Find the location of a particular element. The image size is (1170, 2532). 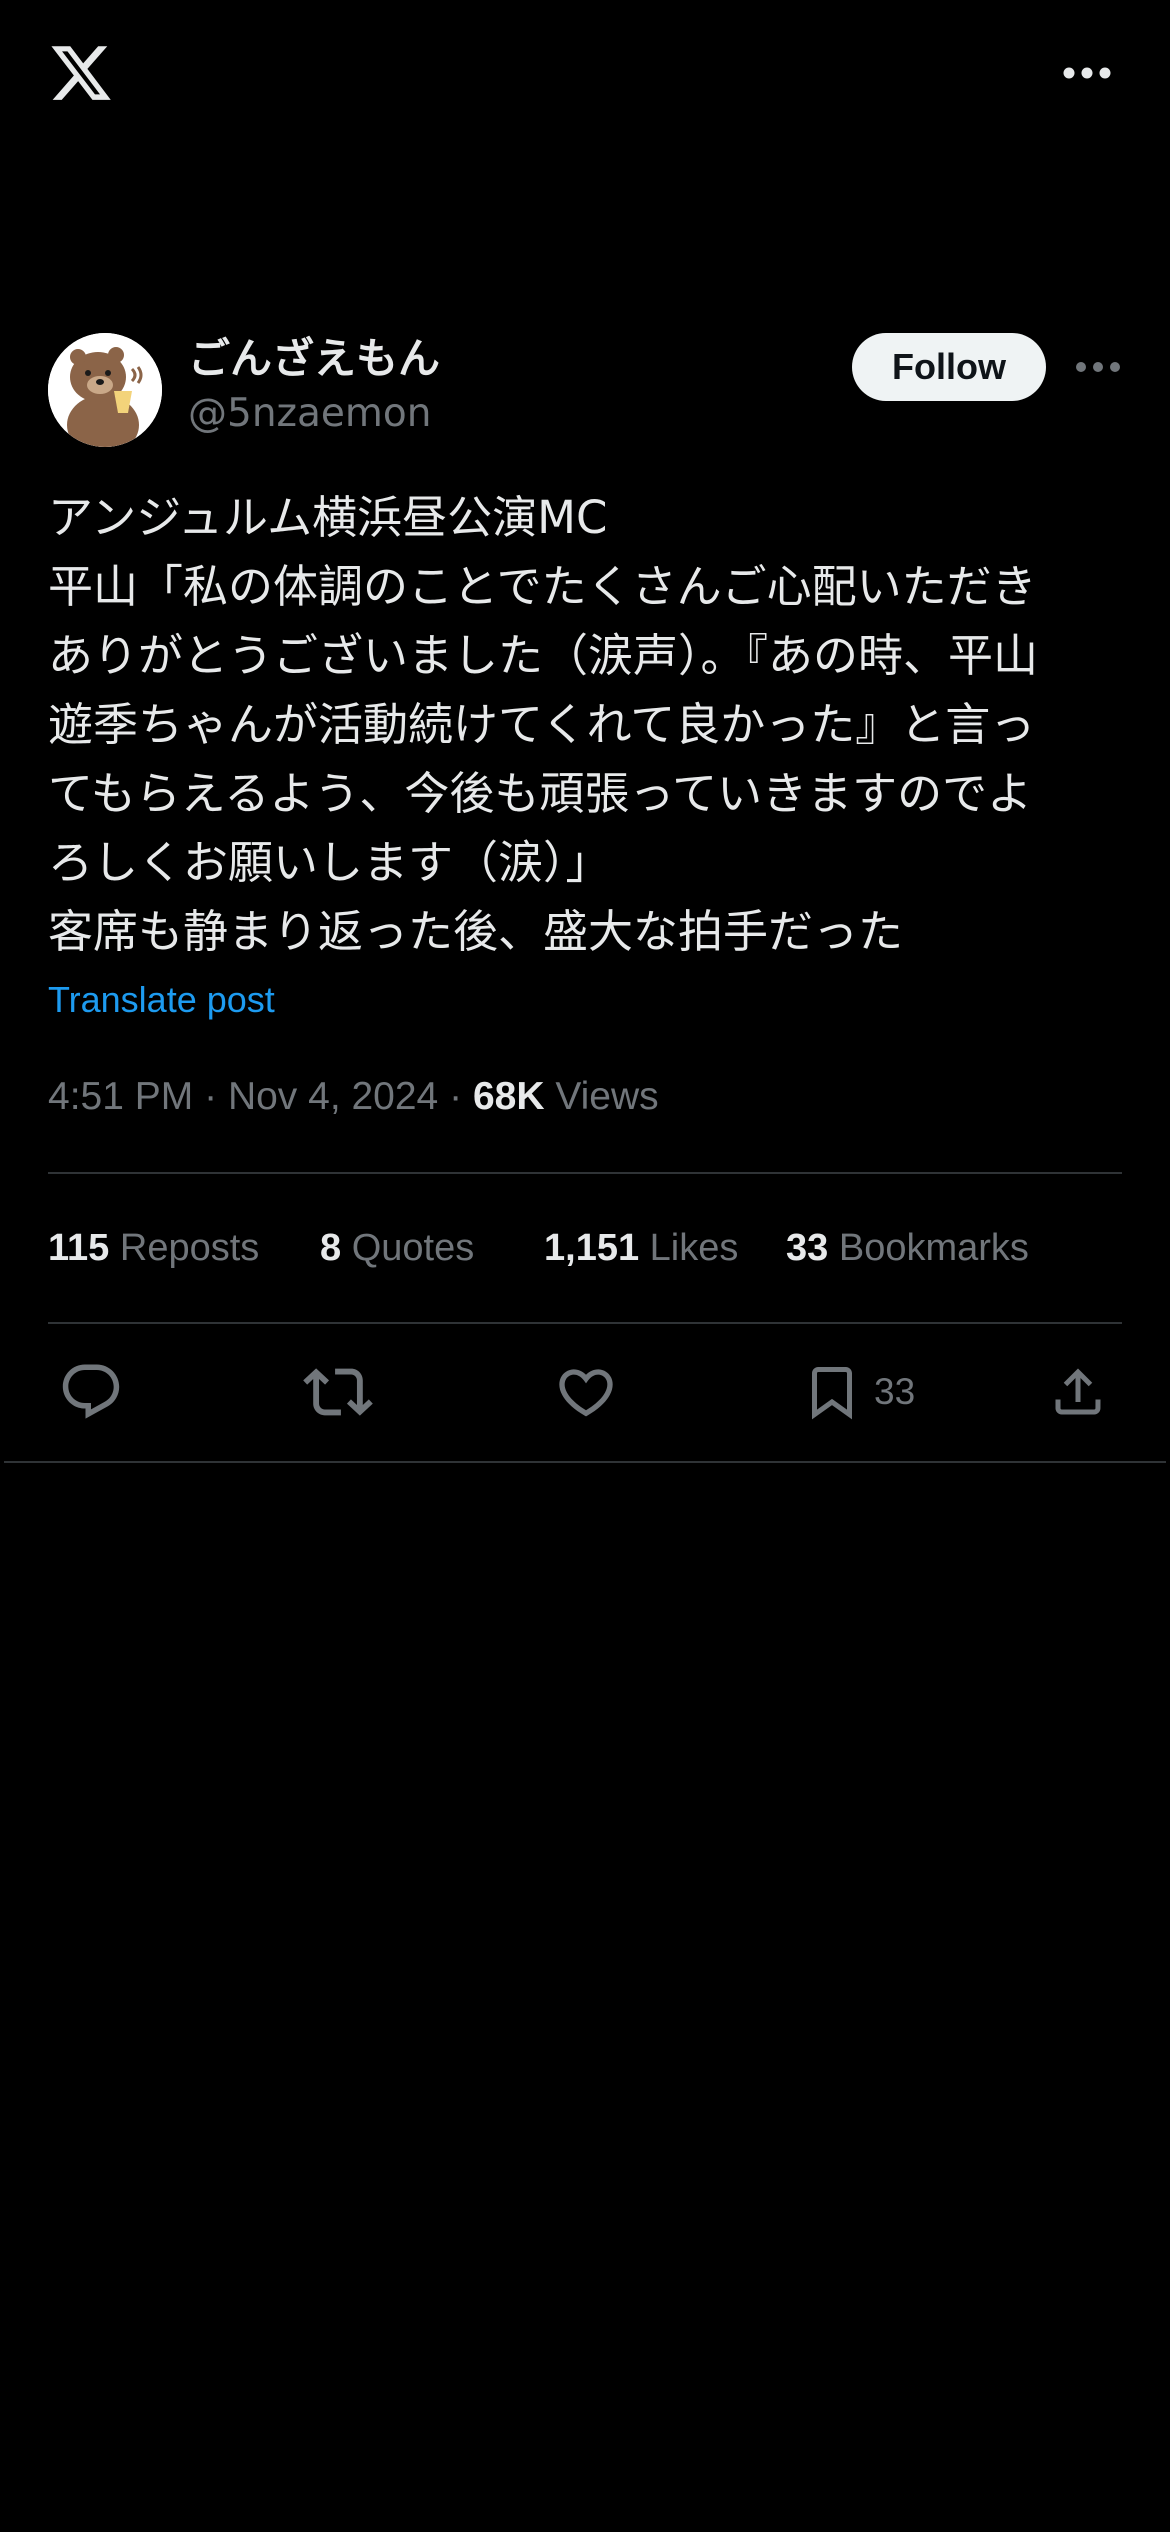

avatar is located at coordinates (105, 390).